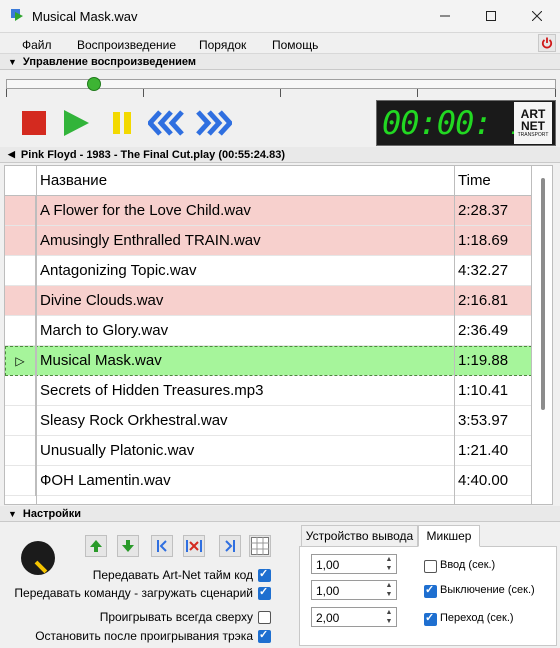 This screenshot has width=560, height=648. Describe the element at coordinates (117, 450) in the screenshot. I see `track-name: Unusually Platonic.wav` at that location.